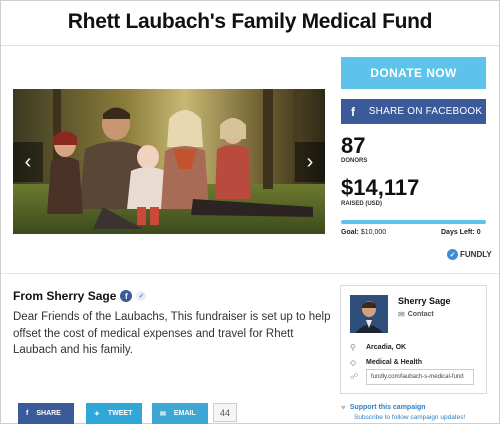  Describe the element at coordinates (386, 347) in the screenshot. I see `location-text: Arcadia, OK` at that location.